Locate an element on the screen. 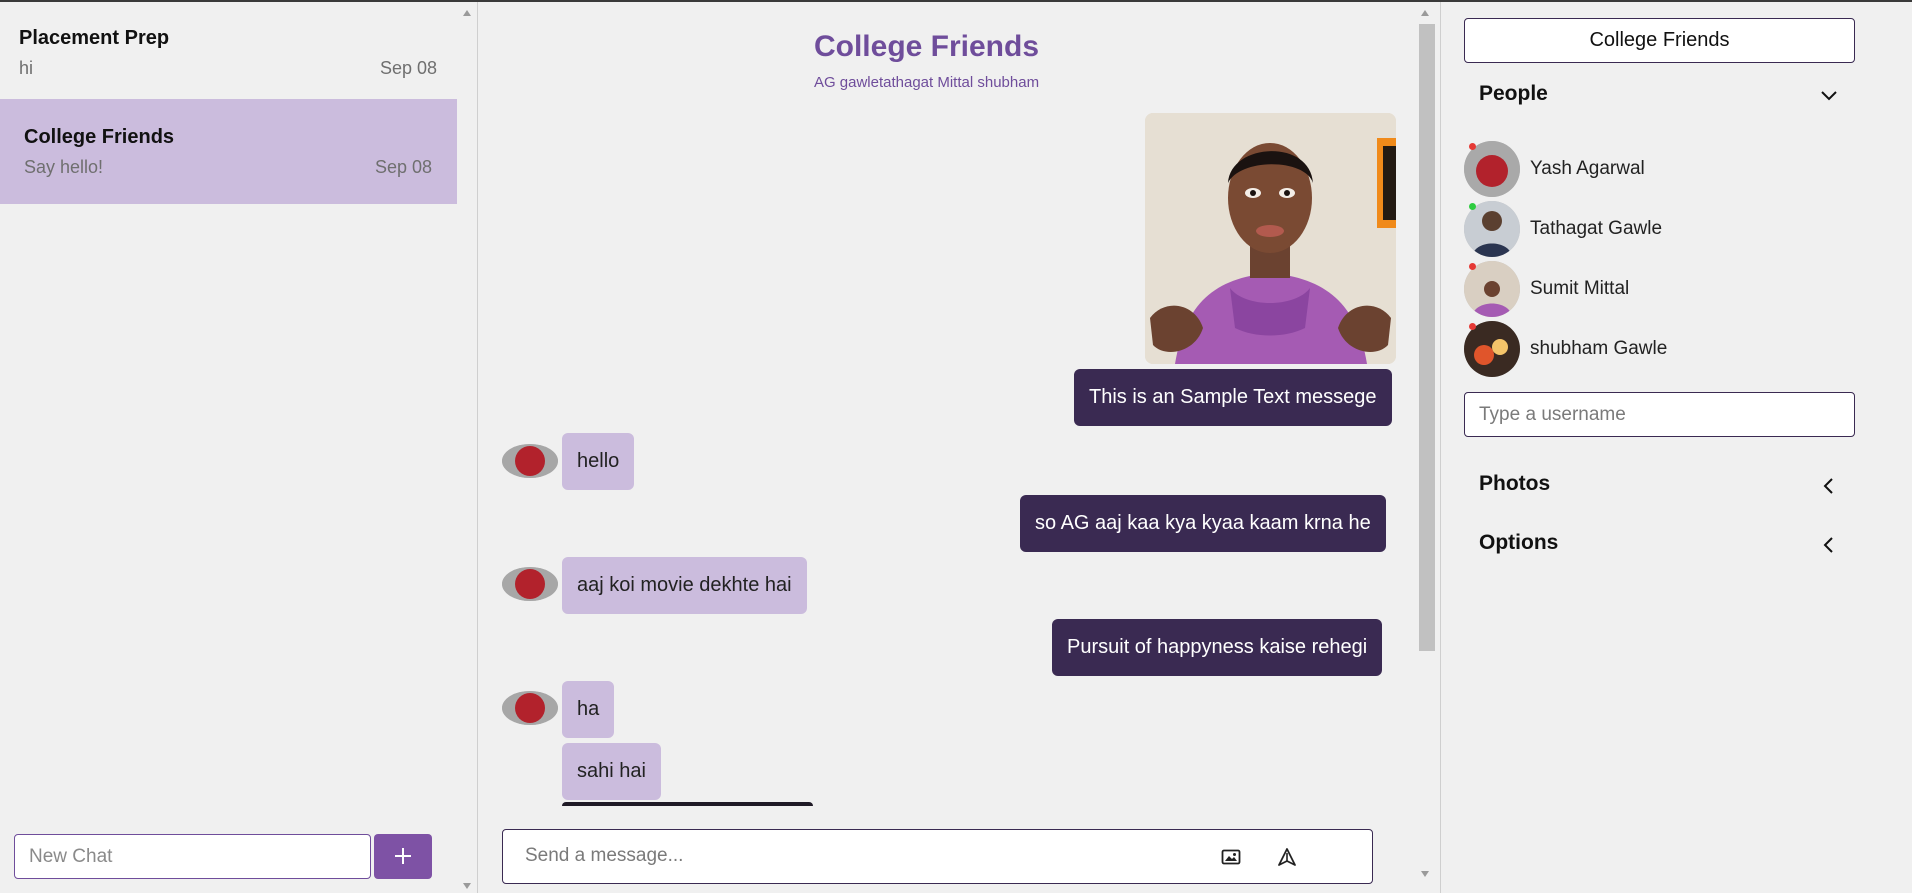 The height and width of the screenshot is (893, 1912). people-section-toggle: People is located at coordinates (1659, 97).